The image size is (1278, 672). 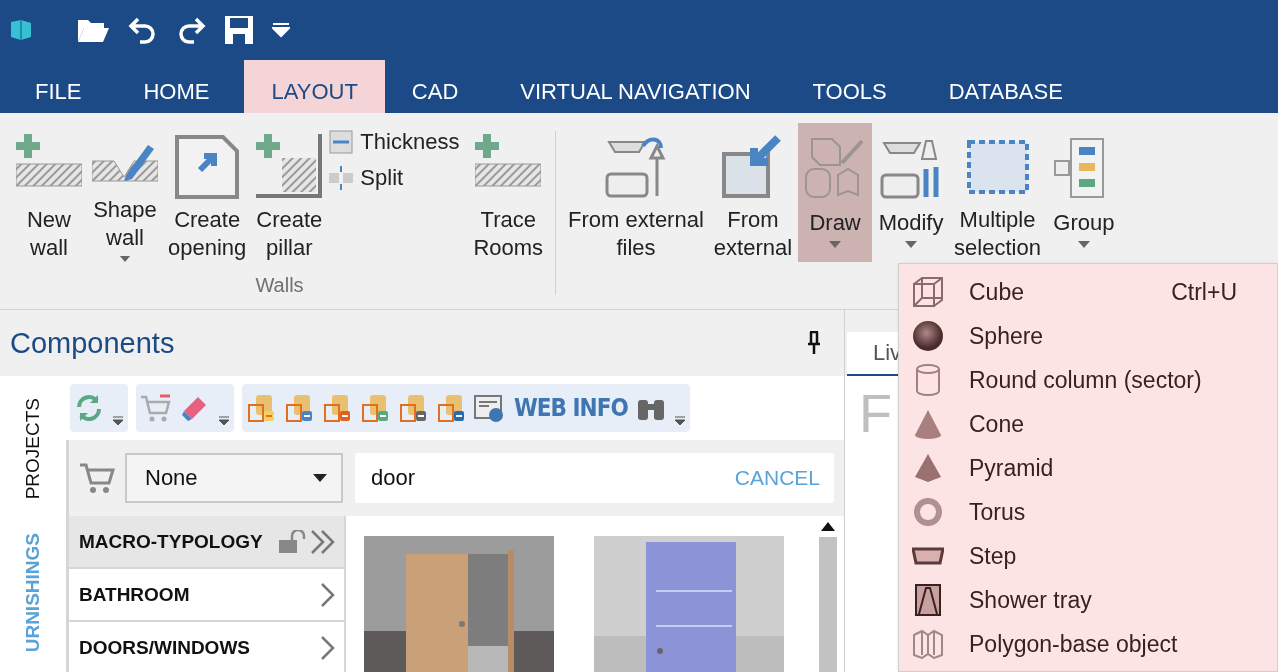 What do you see at coordinates (394, 142) in the screenshot?
I see `ribbon-small-button: Thickness` at bounding box center [394, 142].